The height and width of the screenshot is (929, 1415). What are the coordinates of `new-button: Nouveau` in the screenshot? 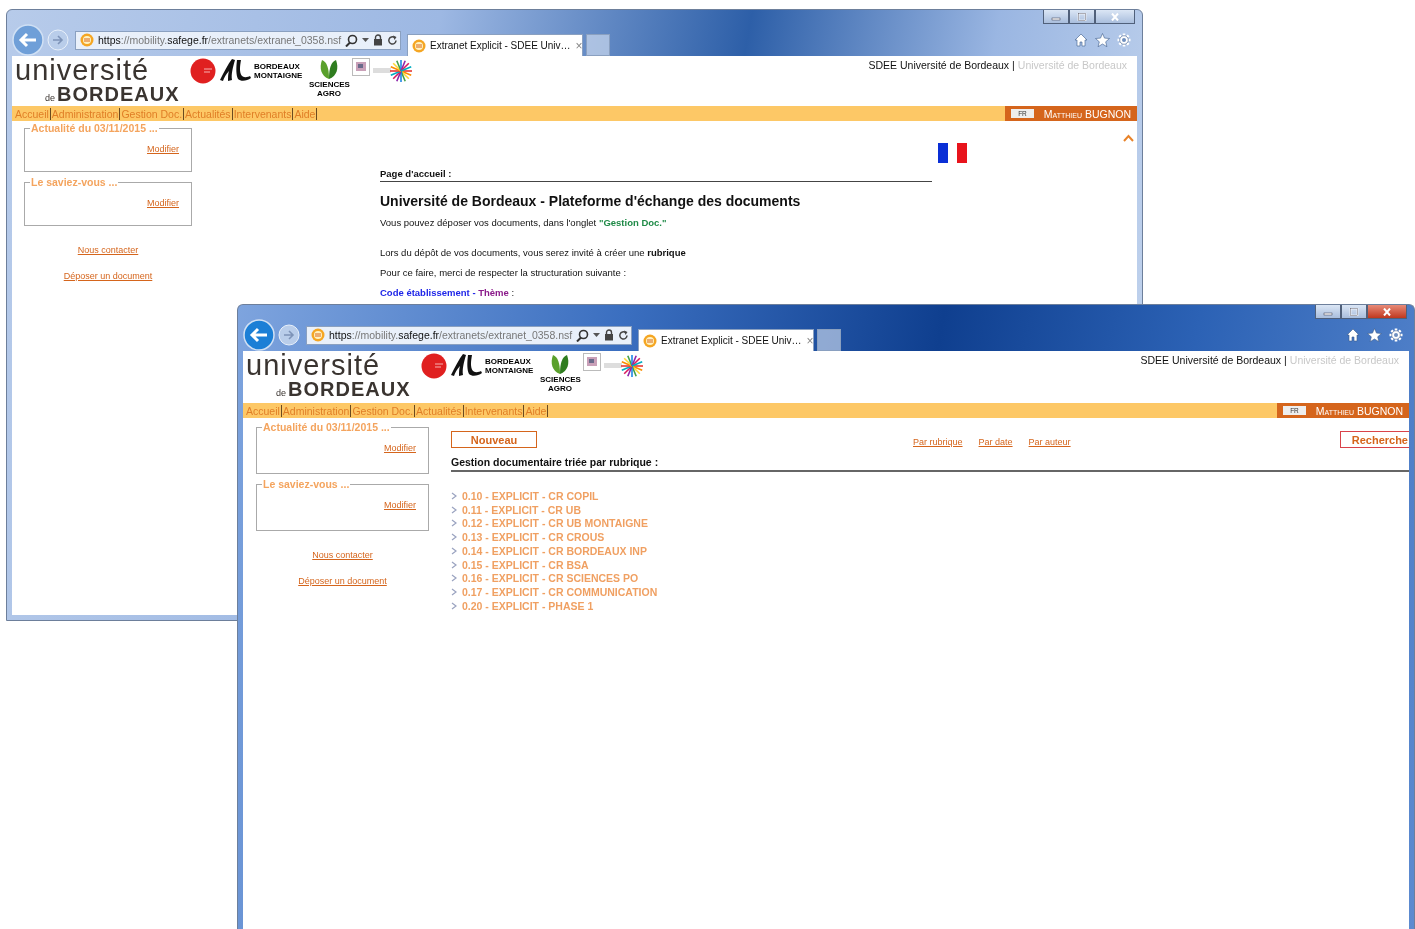 It's located at (494, 439).